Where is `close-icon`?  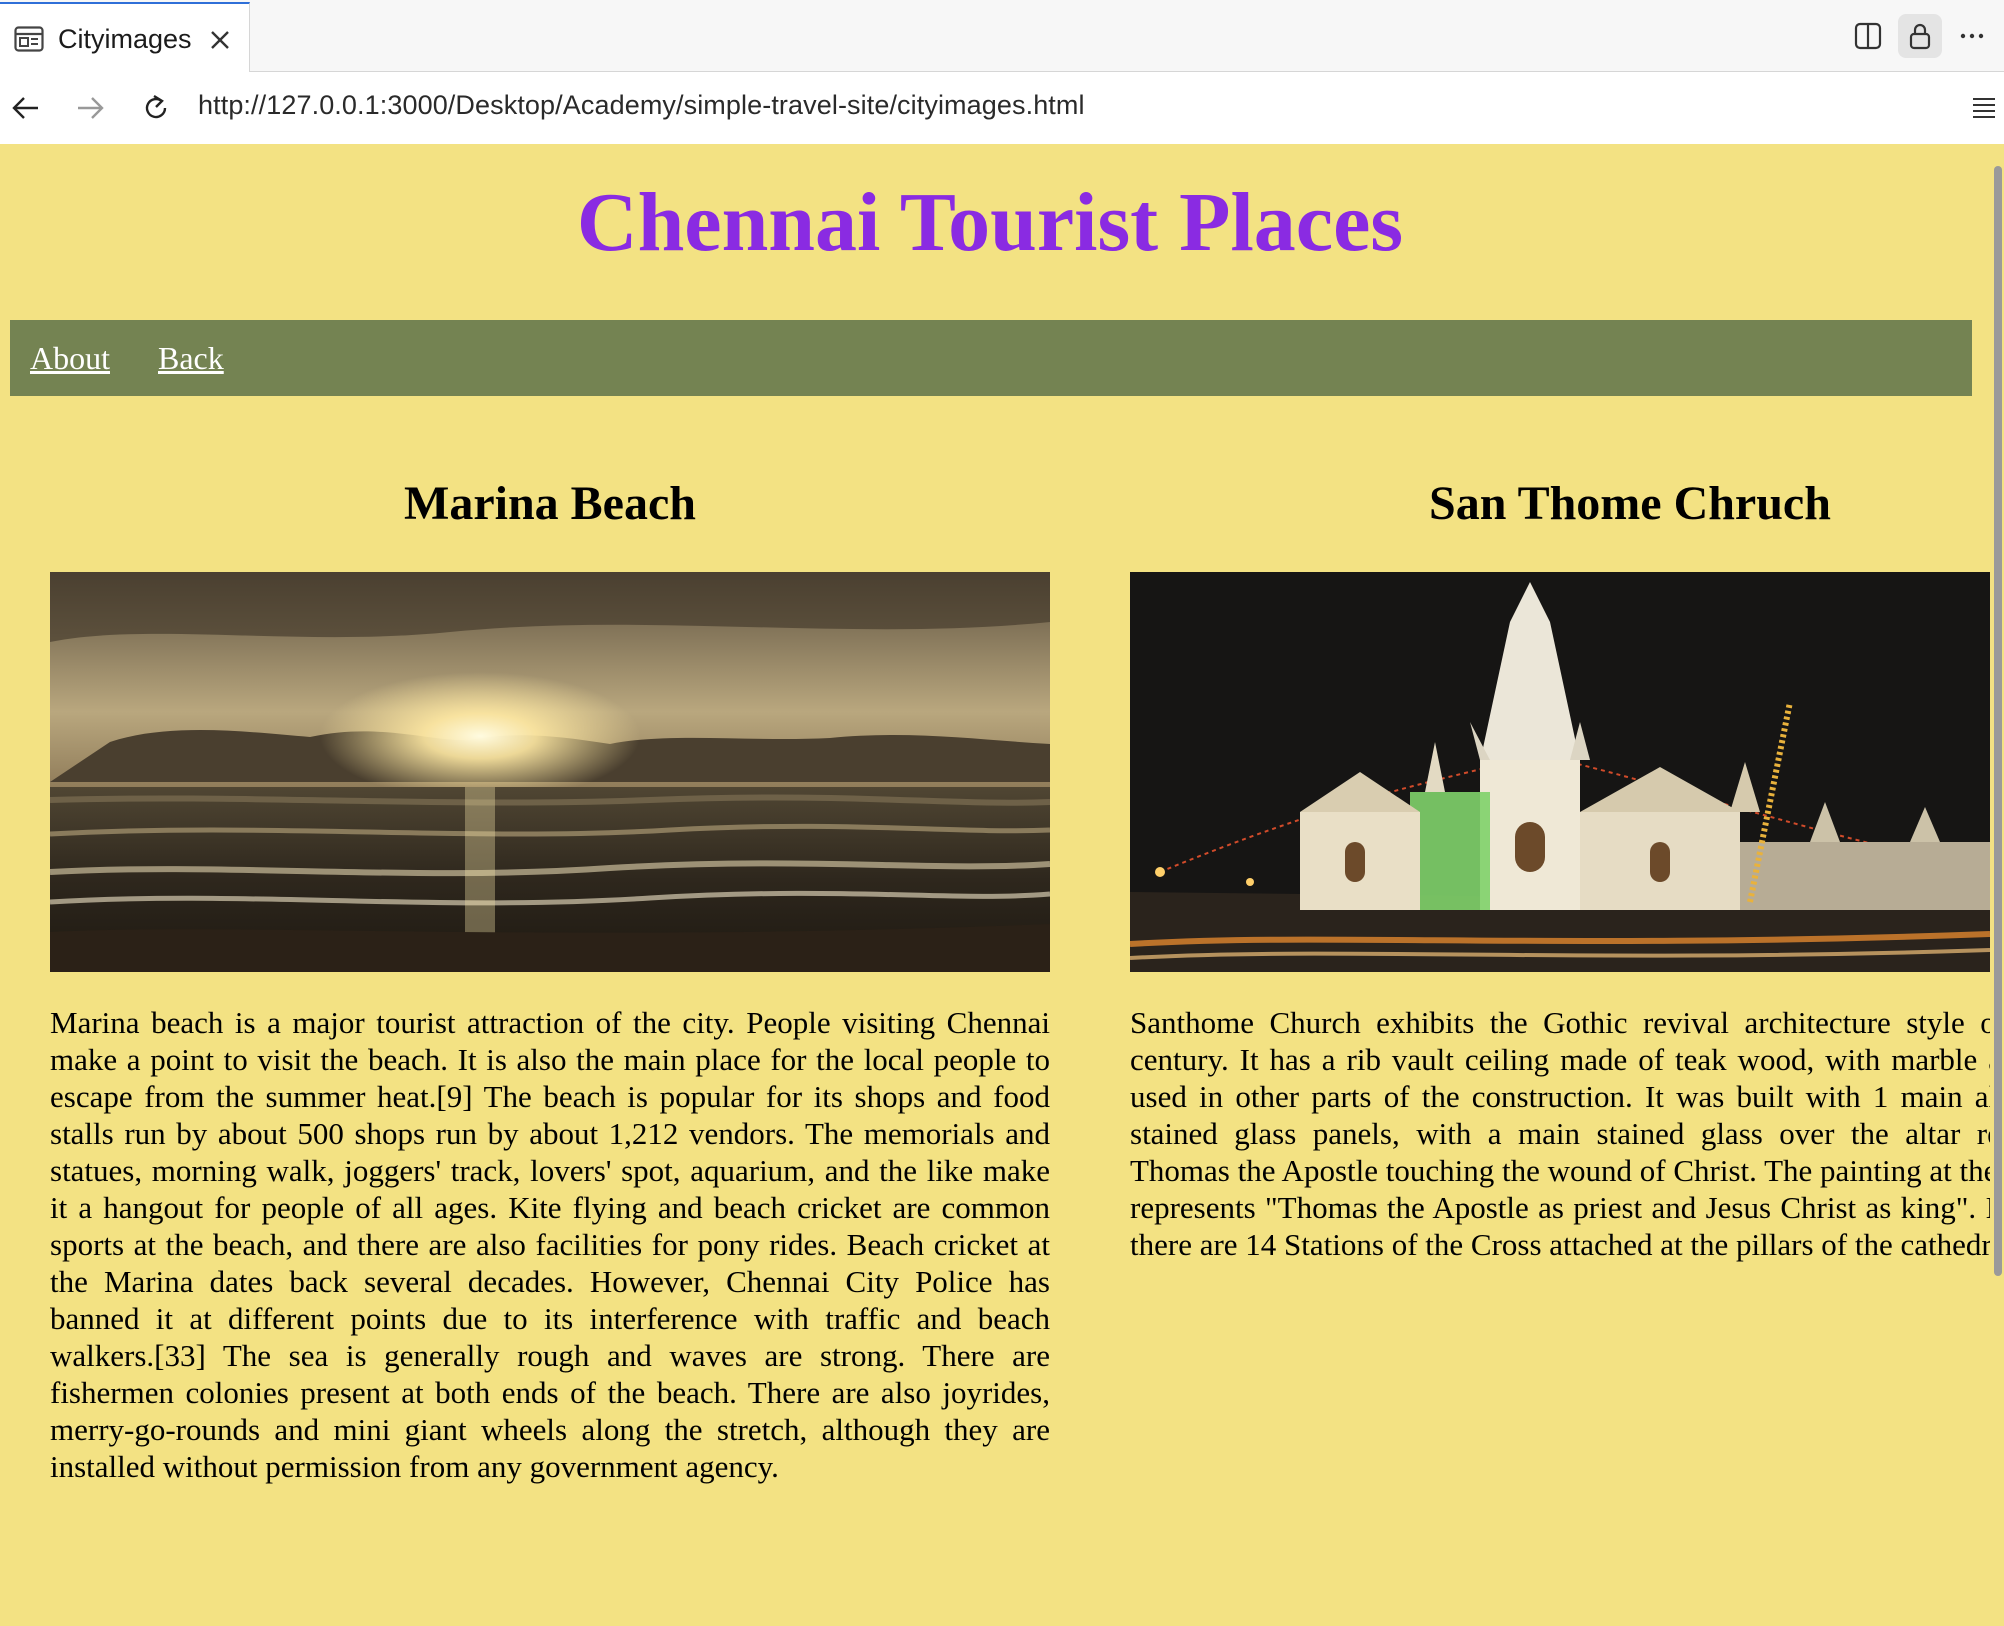 close-icon is located at coordinates (220, 40).